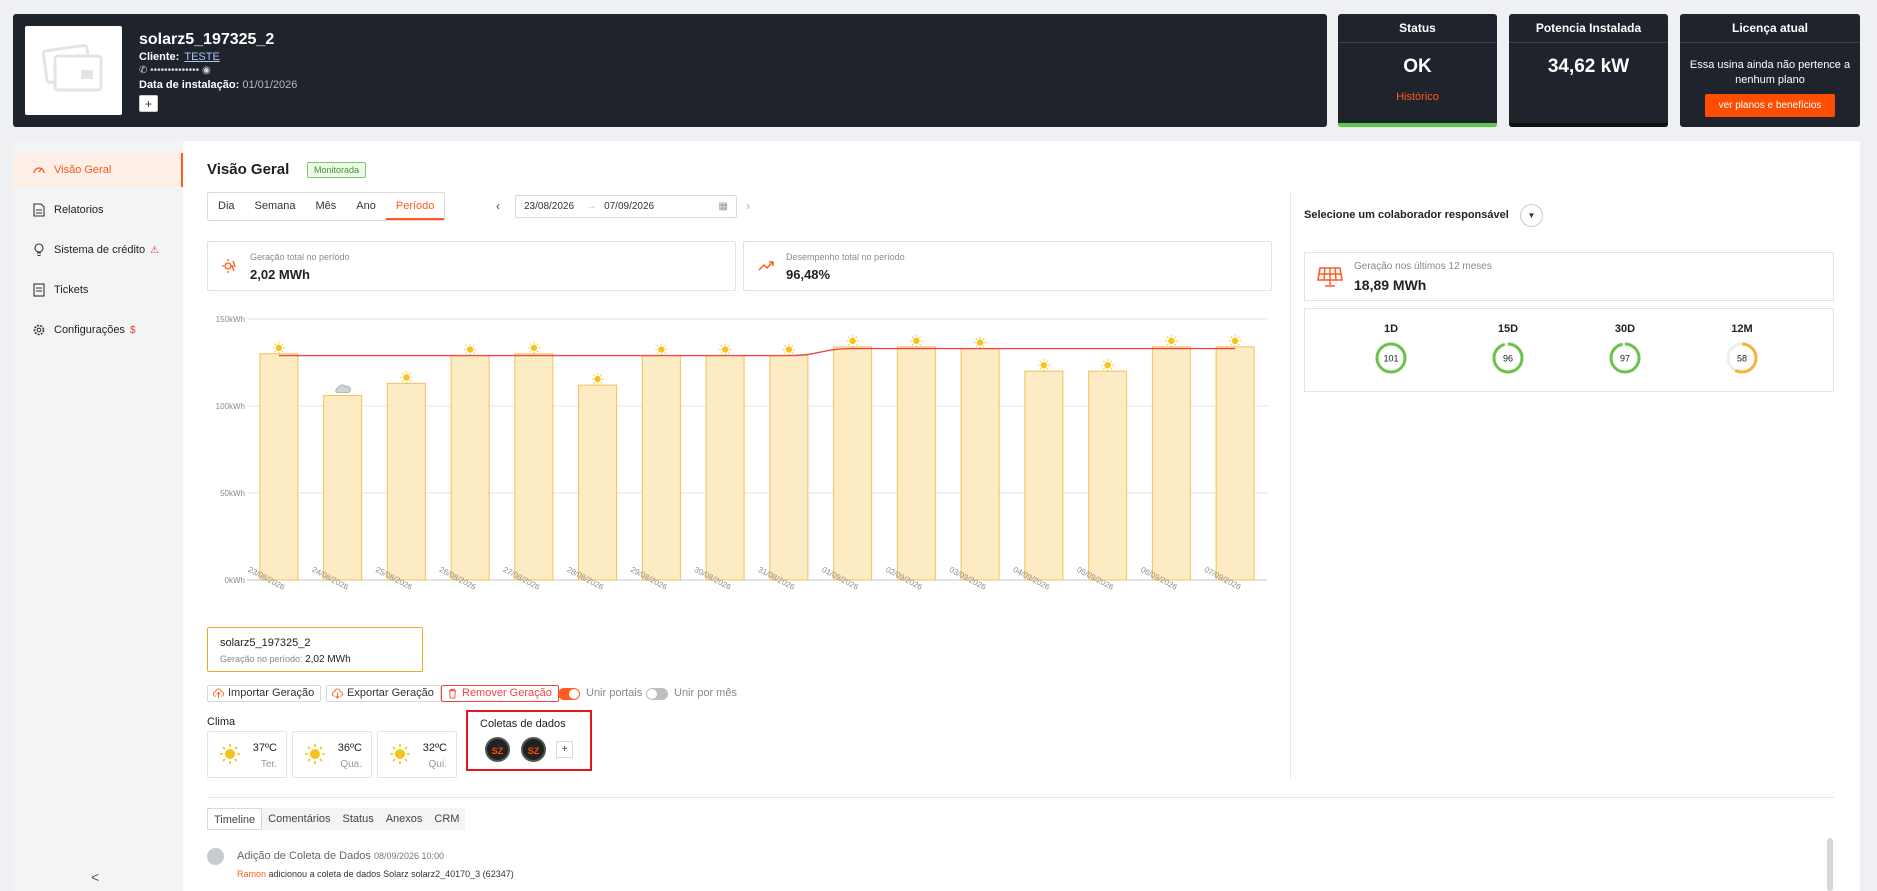 This screenshot has width=1877, height=891. What do you see at coordinates (657, 694) in the screenshot?
I see `join-month-toggle` at bounding box center [657, 694].